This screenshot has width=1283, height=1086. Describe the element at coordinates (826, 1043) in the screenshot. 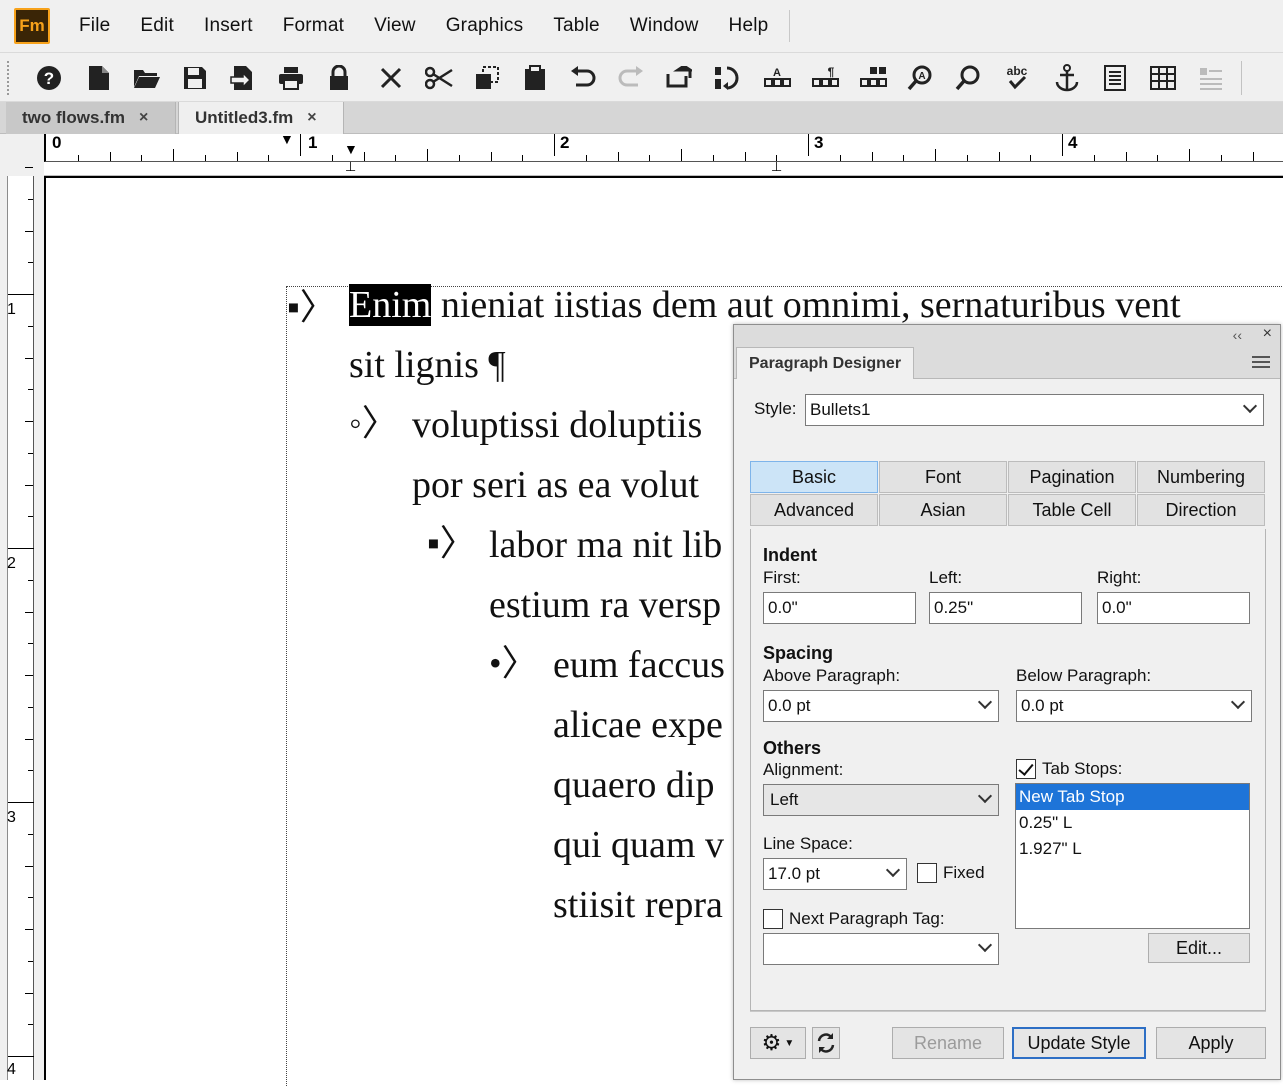

I see `refresh-button` at that location.